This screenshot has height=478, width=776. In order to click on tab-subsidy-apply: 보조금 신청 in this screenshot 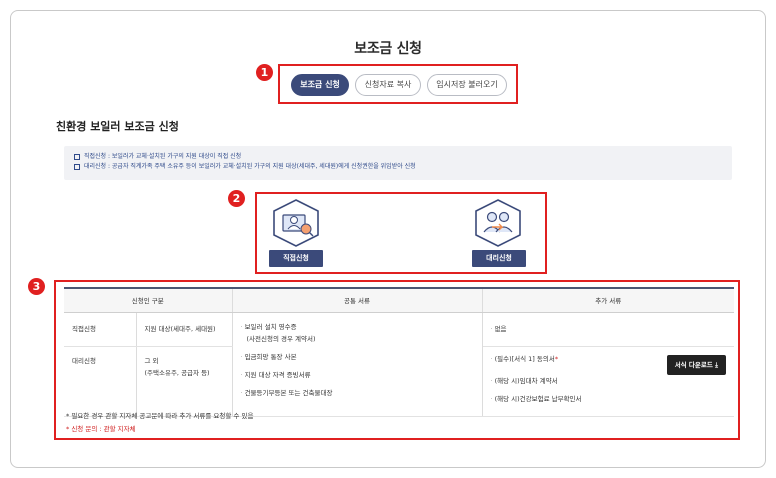, I will do `click(320, 85)`.